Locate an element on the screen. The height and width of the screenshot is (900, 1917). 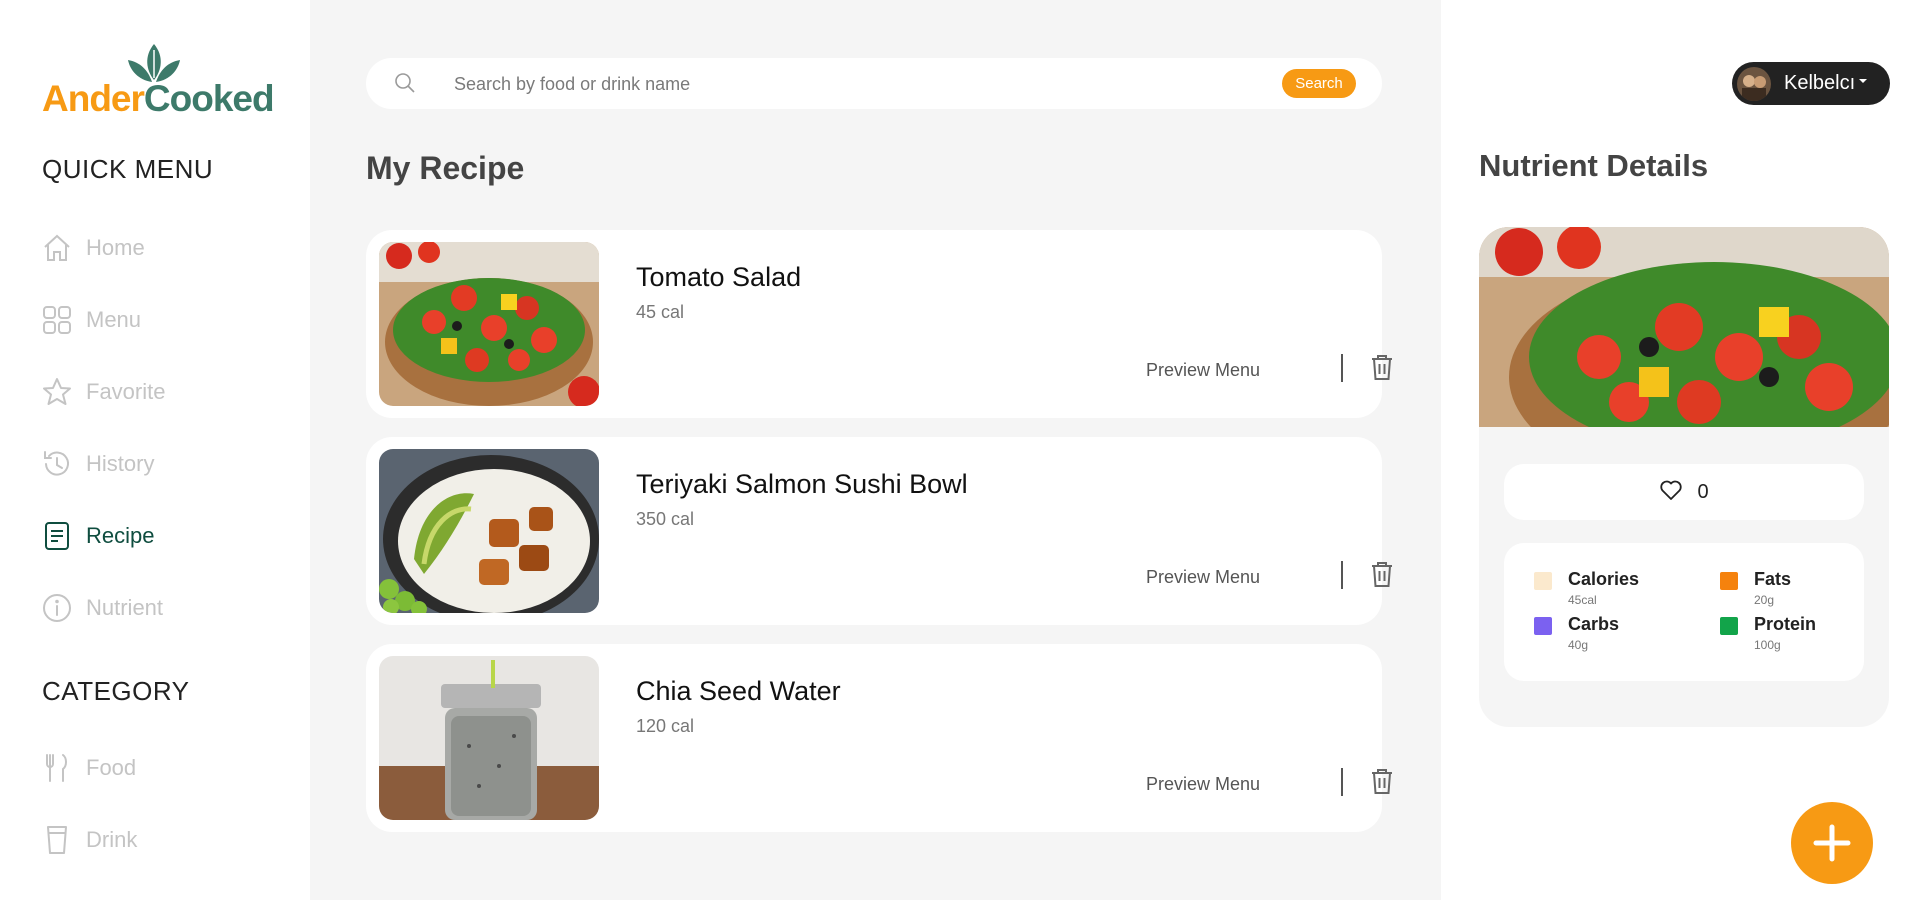
legend-label: Carbs is located at coordinates (1594, 624).